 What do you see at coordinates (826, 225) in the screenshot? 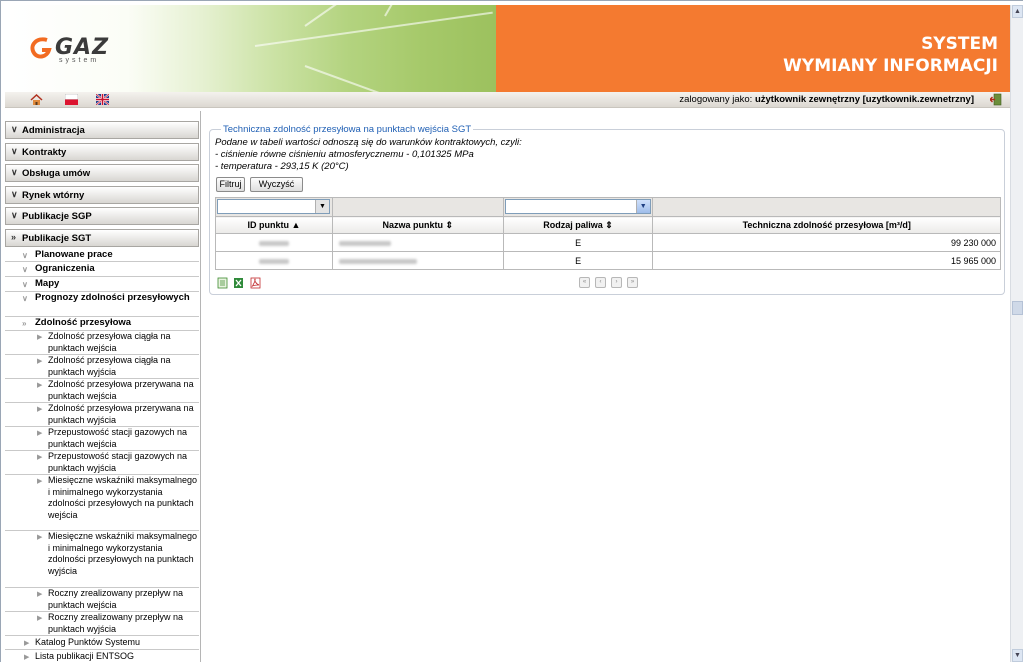
I see `column-header-capacity: Techniczna zdolność przesyłowa [m³/d]` at bounding box center [826, 225].